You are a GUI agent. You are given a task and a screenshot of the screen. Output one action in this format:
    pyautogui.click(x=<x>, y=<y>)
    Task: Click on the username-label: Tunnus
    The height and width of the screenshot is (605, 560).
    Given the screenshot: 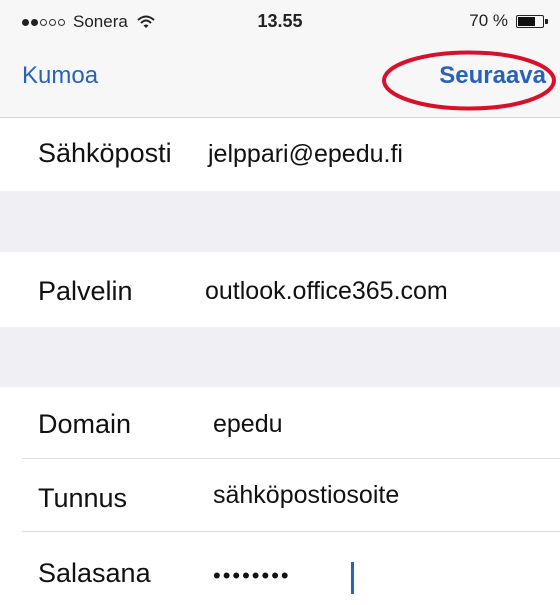 What is the action you would take?
    pyautogui.click(x=83, y=498)
    